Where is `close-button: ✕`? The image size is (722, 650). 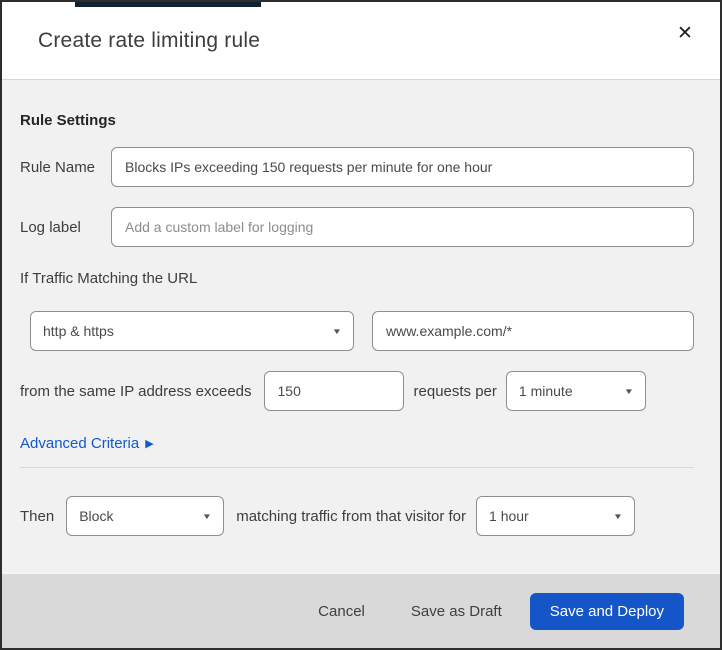 close-button: ✕ is located at coordinates (685, 33).